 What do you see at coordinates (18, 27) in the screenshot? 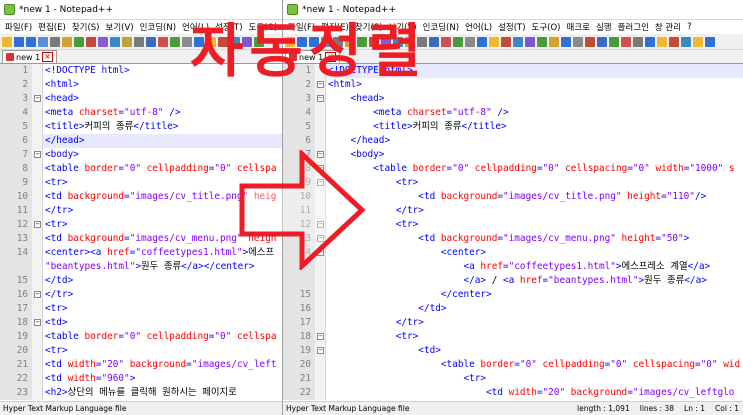
I see `left-menu-item: 파일(F)` at bounding box center [18, 27].